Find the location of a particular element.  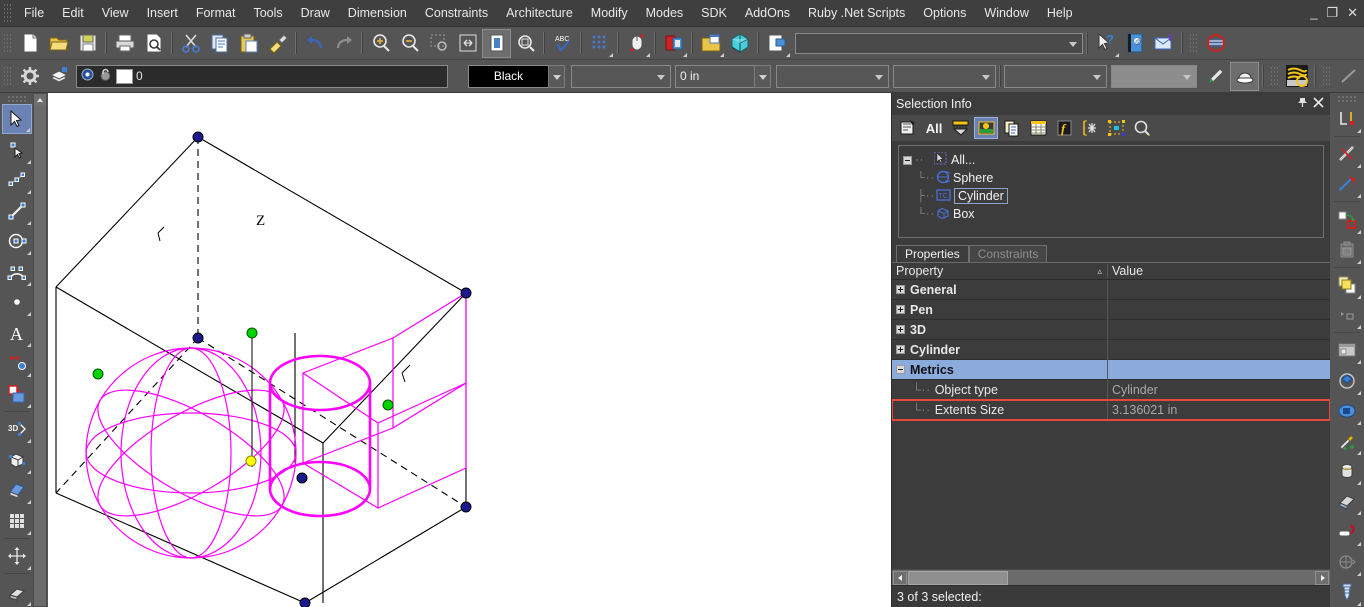

column-header-property: Property ▵ is located at coordinates (1000, 271).